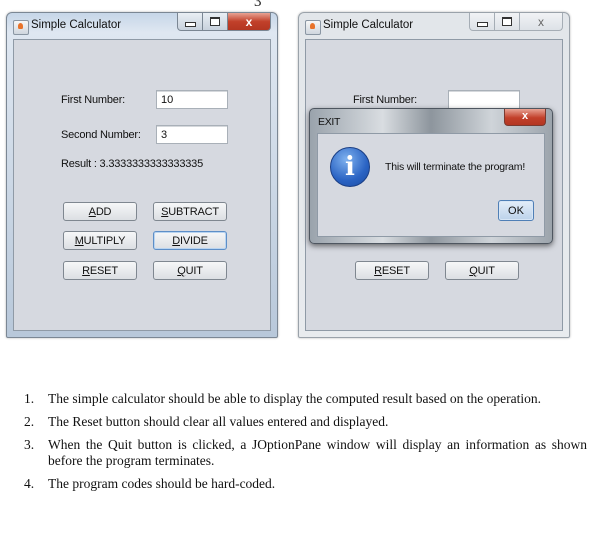 The width and height of the screenshot is (605, 535). What do you see at coordinates (162, 483) in the screenshot?
I see `item-text: The program codes should be hard-coded.` at bounding box center [162, 483].